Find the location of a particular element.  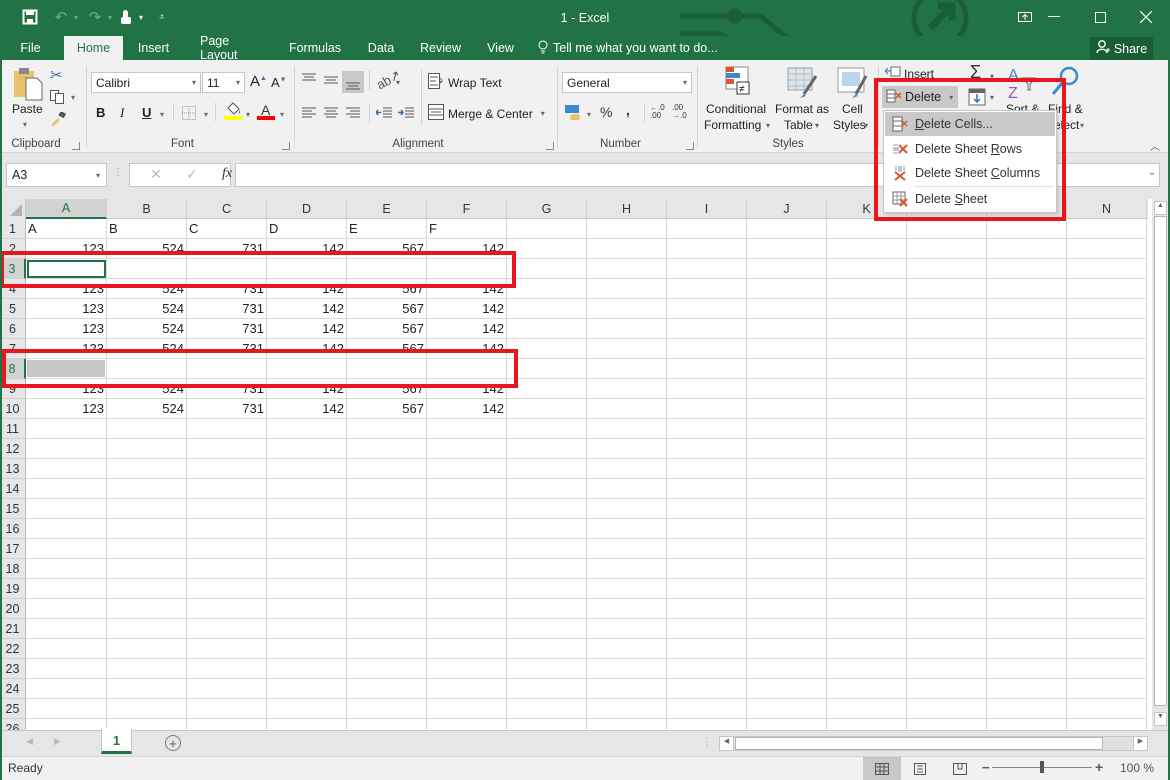

cell-A20 is located at coordinates (66, 609).